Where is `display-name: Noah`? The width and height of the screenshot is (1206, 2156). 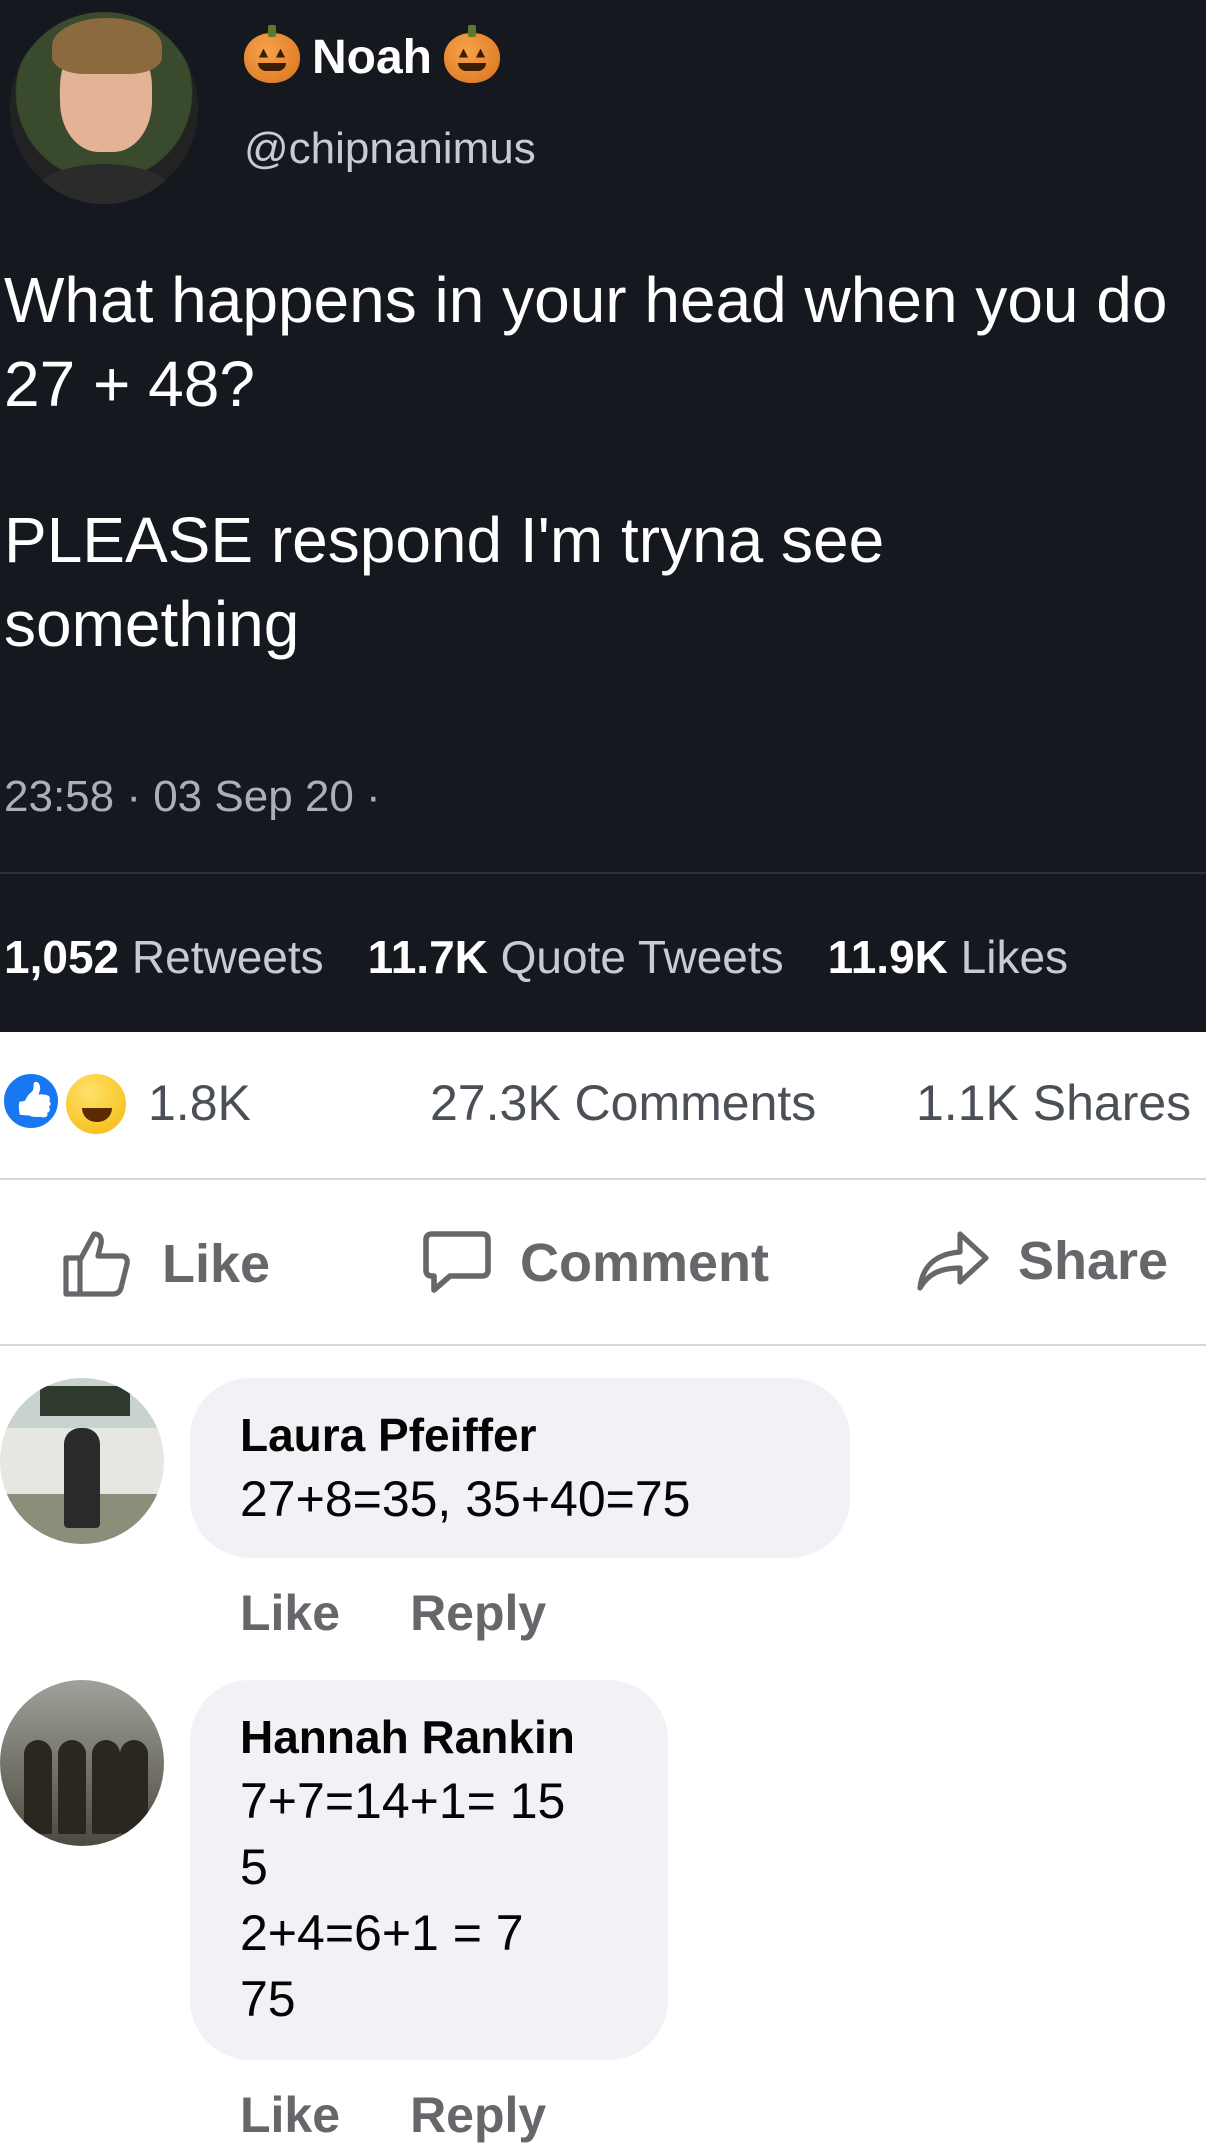
display-name: Noah is located at coordinates (372, 57).